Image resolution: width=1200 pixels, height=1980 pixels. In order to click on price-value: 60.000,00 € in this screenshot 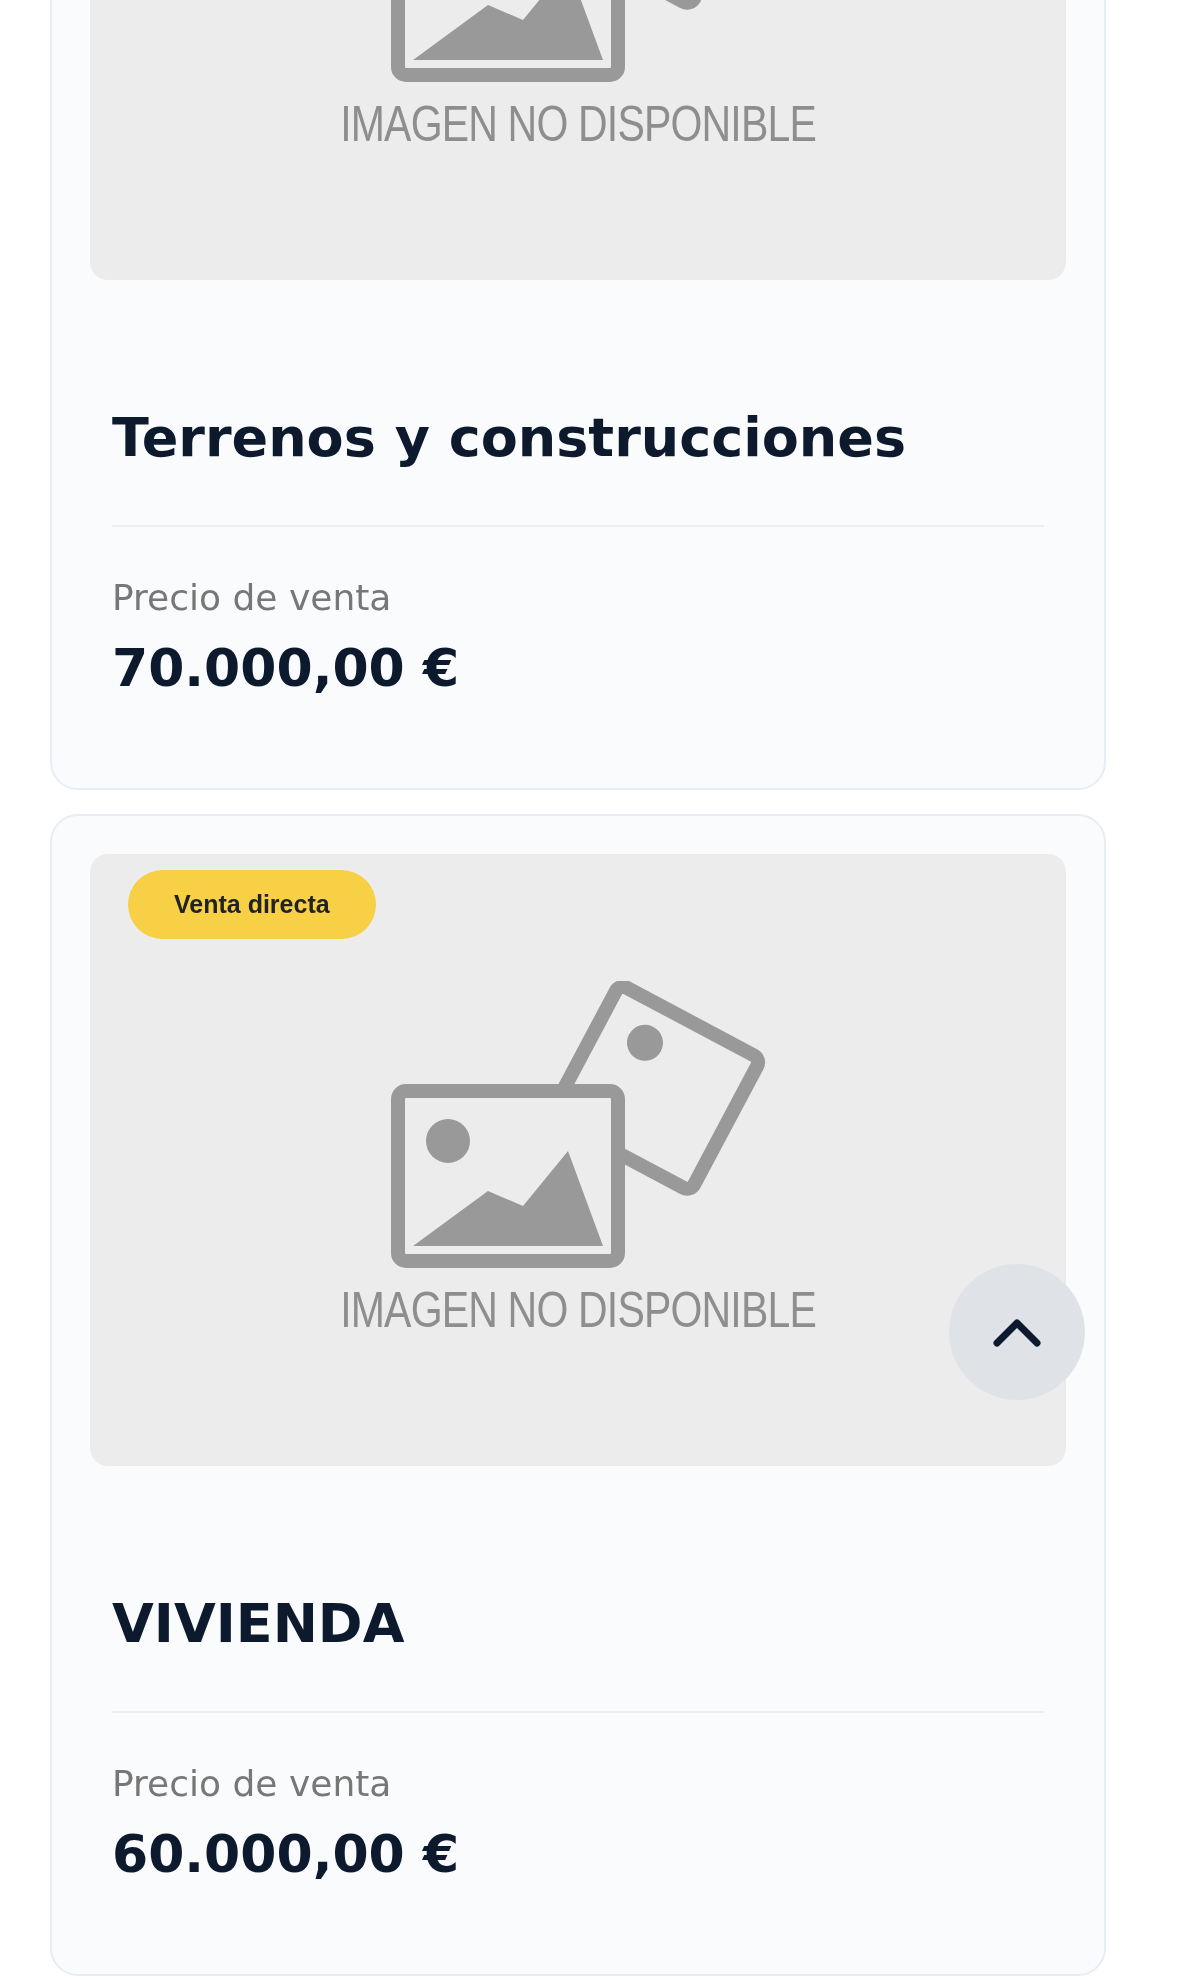, I will do `click(286, 1854)`.